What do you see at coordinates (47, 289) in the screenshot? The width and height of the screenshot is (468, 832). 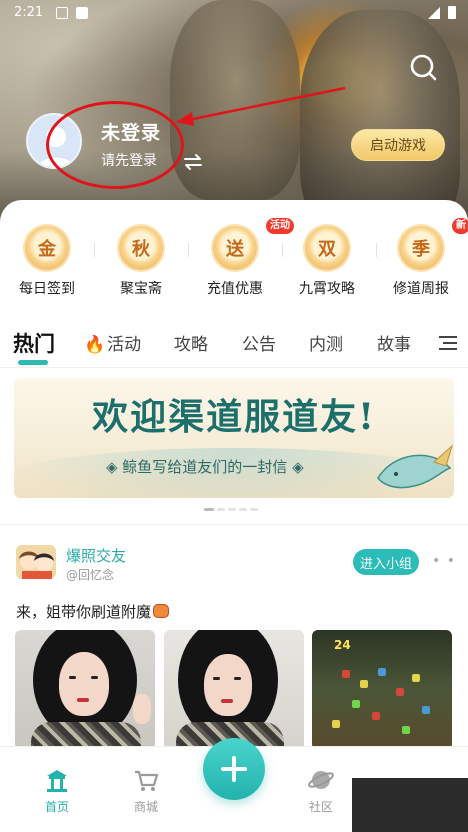 I see `shortcut-label: 每日签到` at bounding box center [47, 289].